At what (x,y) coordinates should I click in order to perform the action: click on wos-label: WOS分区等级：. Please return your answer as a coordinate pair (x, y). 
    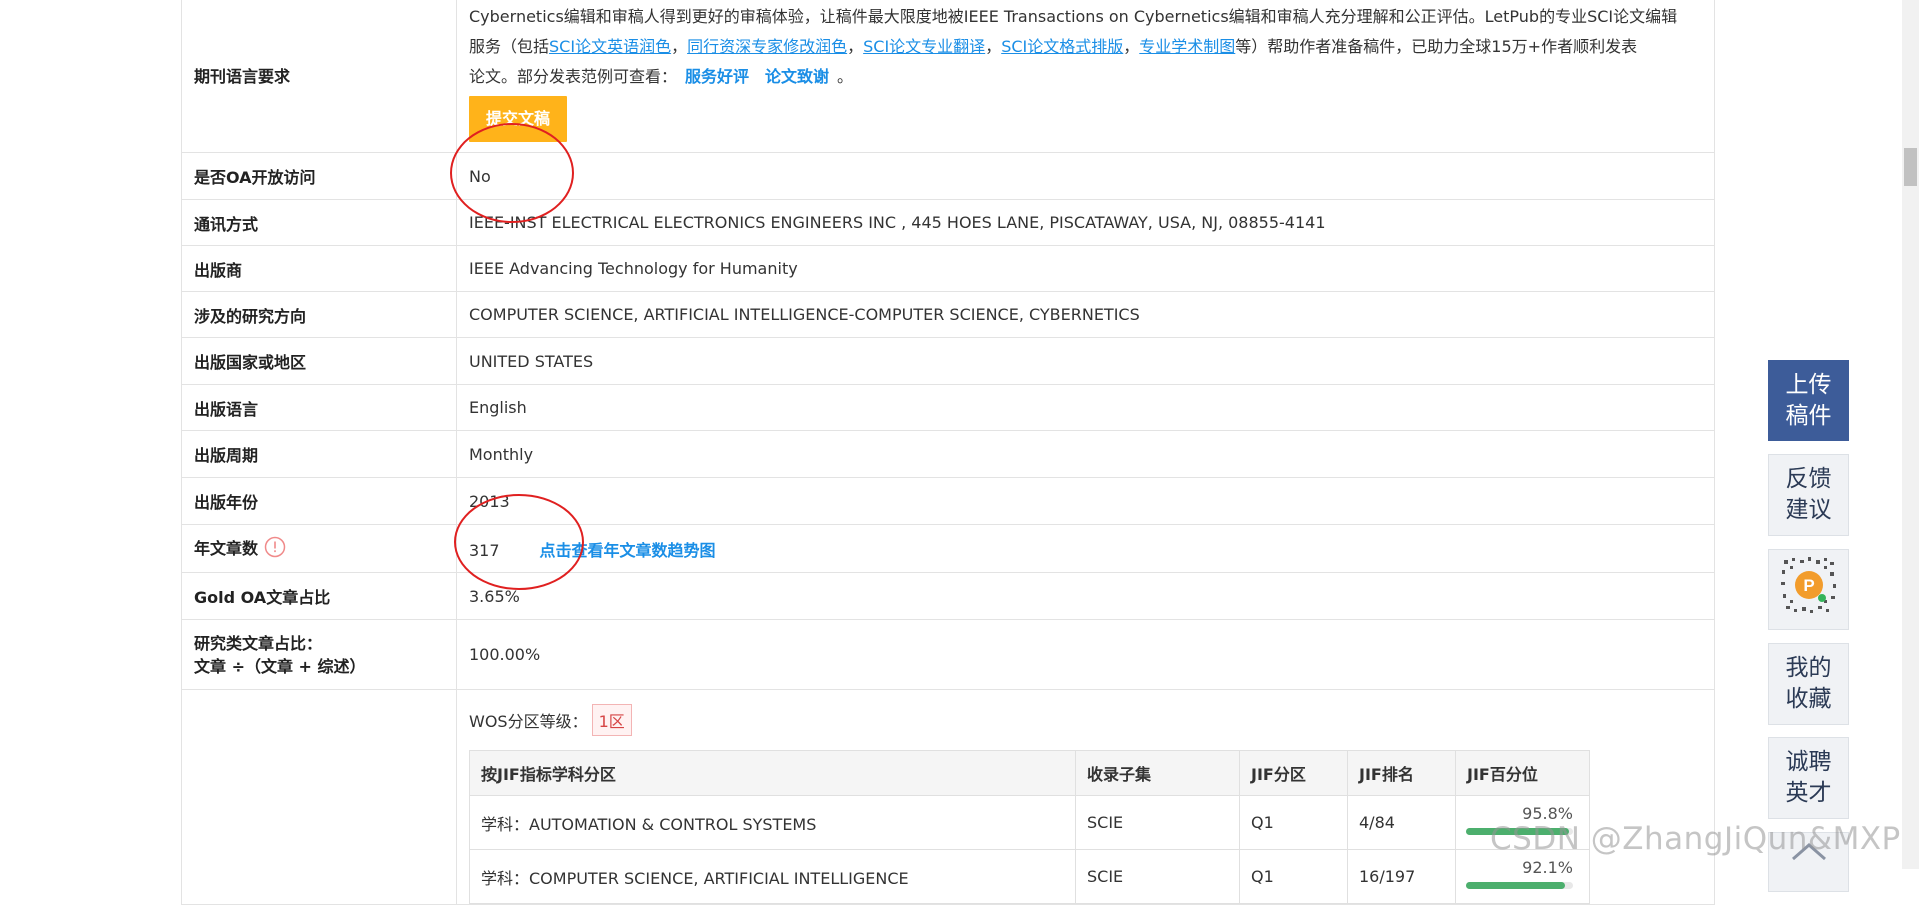
    Looking at the image, I should click on (528, 721).